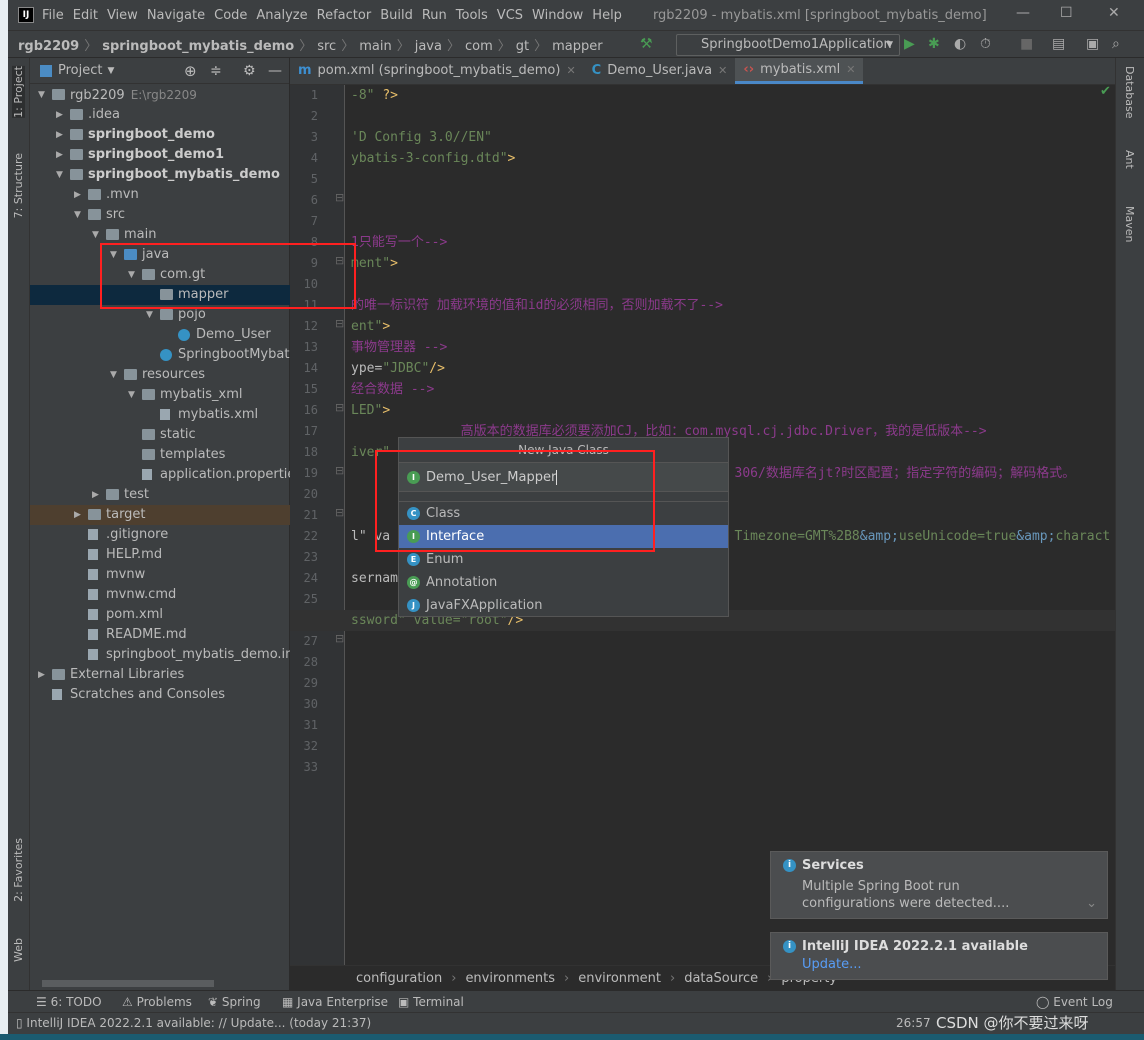 The width and height of the screenshot is (1144, 1040). What do you see at coordinates (563, 582) in the screenshot?
I see `kind-option-annotation: @ Annotation` at bounding box center [563, 582].